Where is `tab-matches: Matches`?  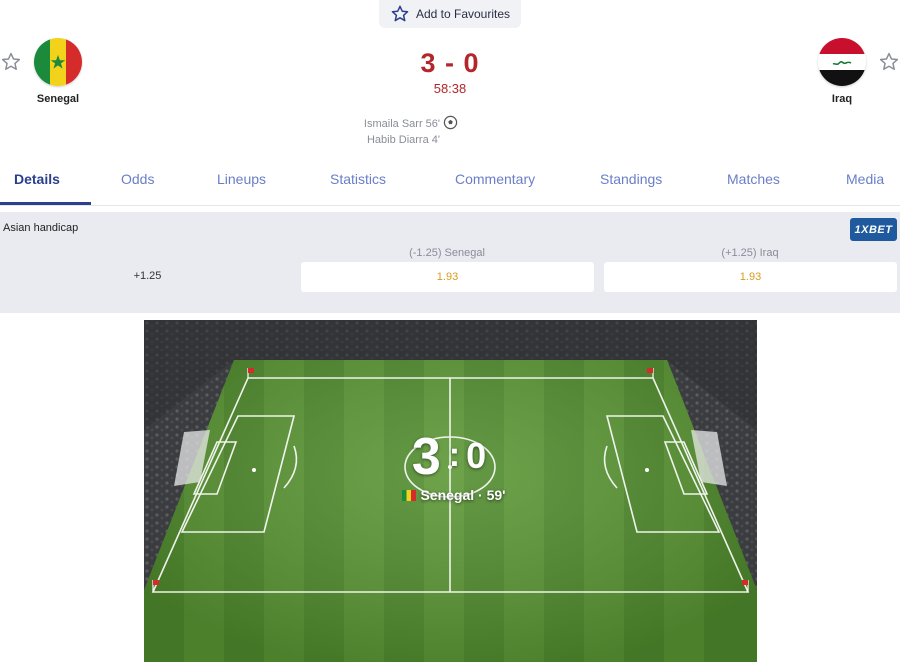 tab-matches: Matches is located at coordinates (753, 183).